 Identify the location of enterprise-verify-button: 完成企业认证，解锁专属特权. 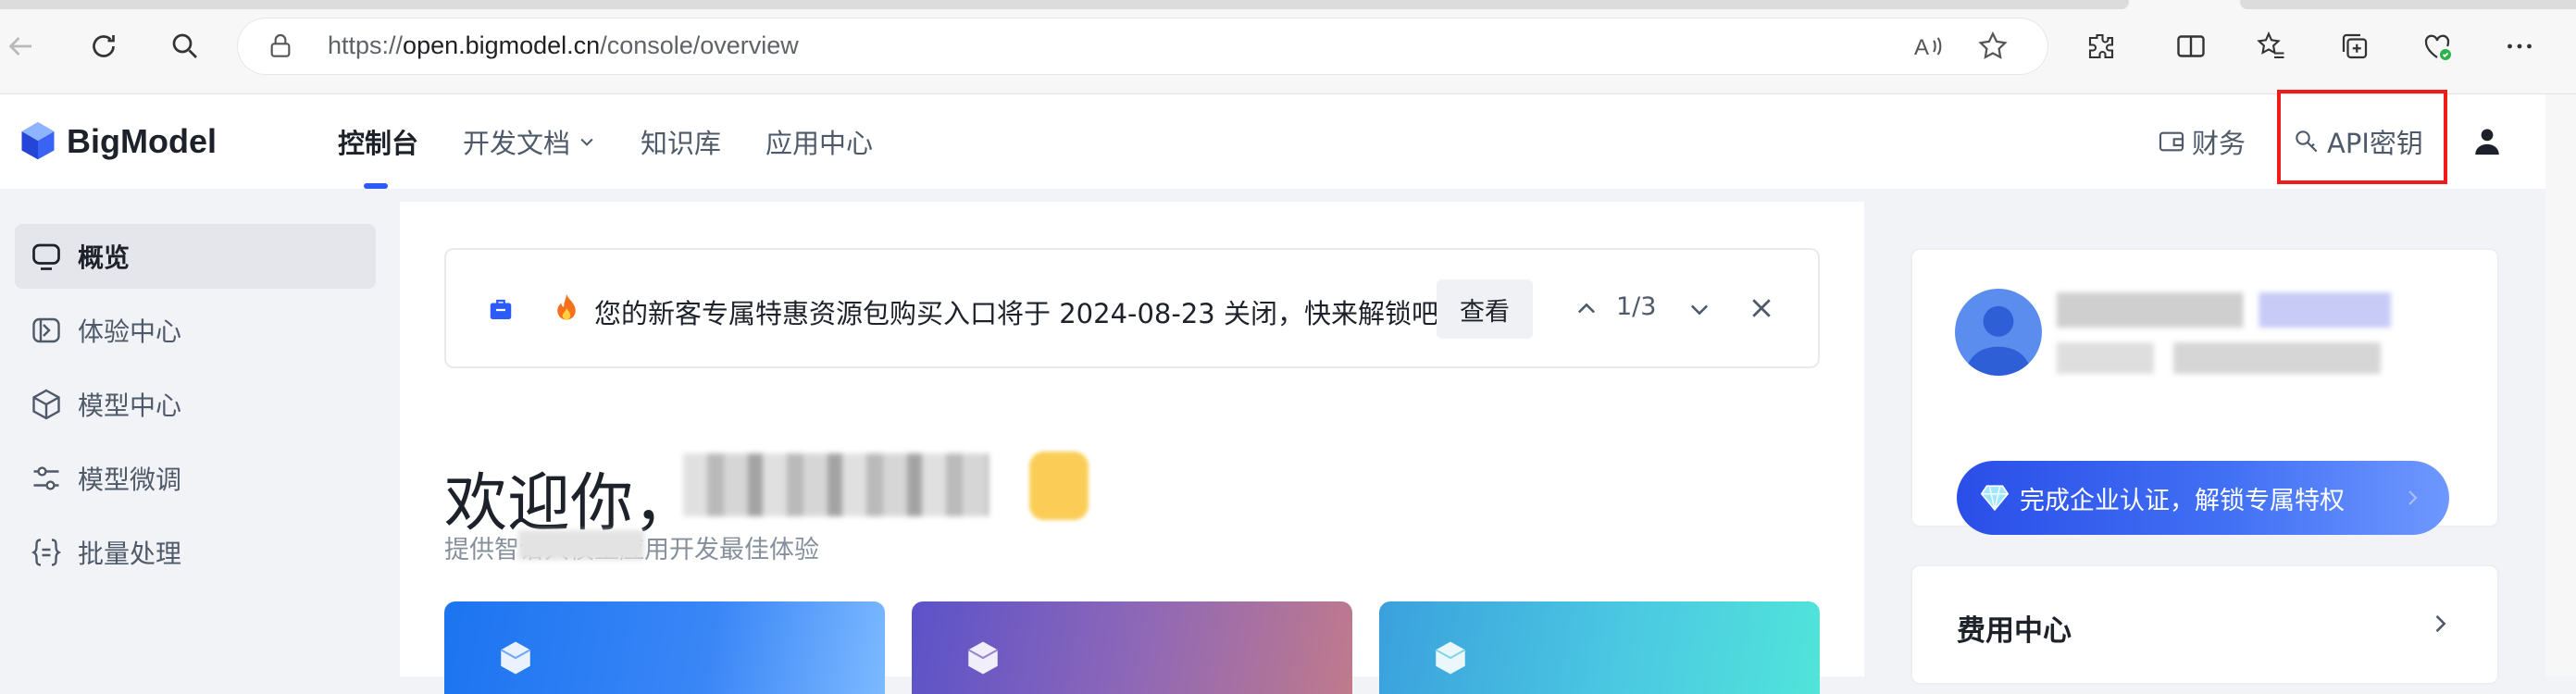
(2203, 498).